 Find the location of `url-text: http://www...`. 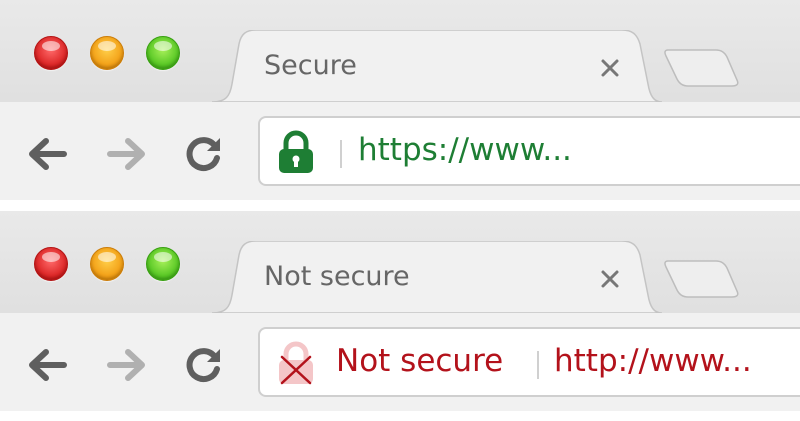

url-text: http://www... is located at coordinates (653, 361).